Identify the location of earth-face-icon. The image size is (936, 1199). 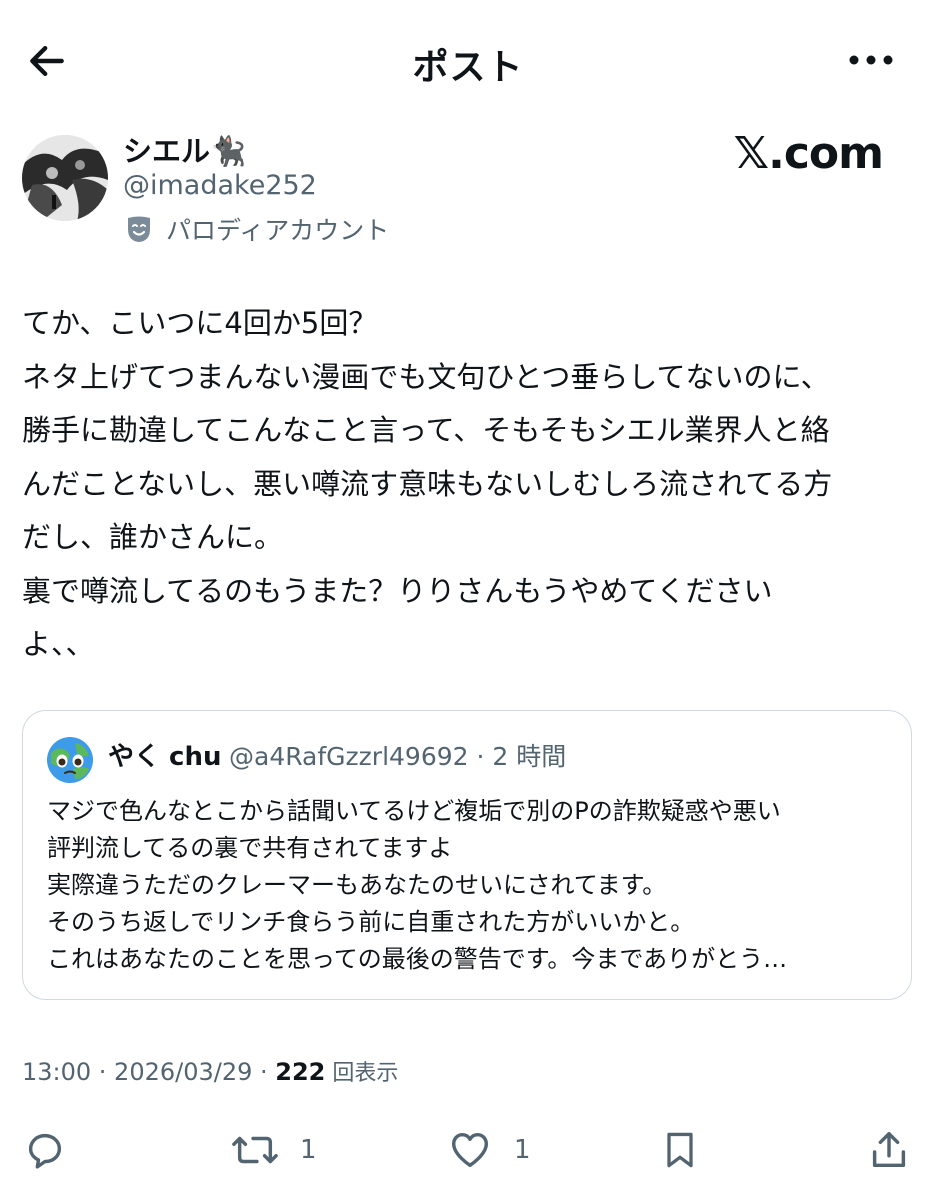
(70, 760).